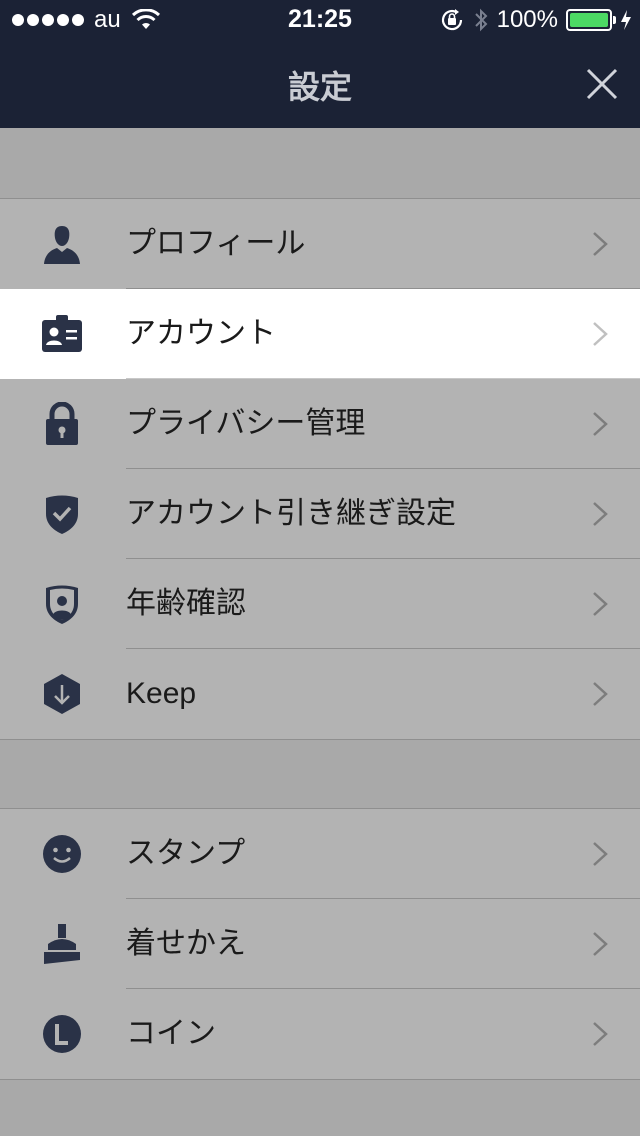 The width and height of the screenshot is (640, 1136). I want to click on settings-item-label: プライバシー管理, so click(246, 423).